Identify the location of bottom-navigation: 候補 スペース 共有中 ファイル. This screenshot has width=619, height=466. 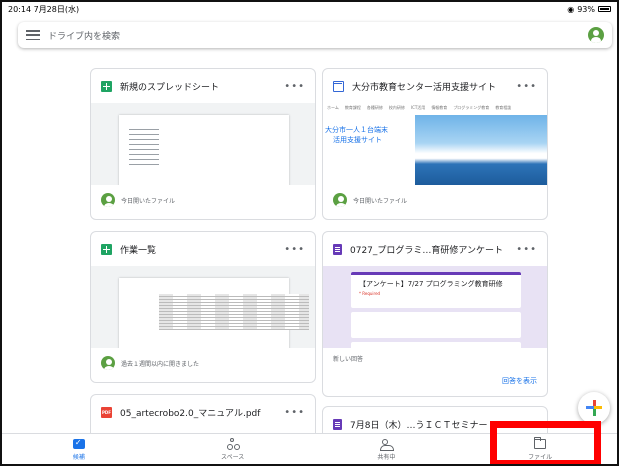
(309, 448).